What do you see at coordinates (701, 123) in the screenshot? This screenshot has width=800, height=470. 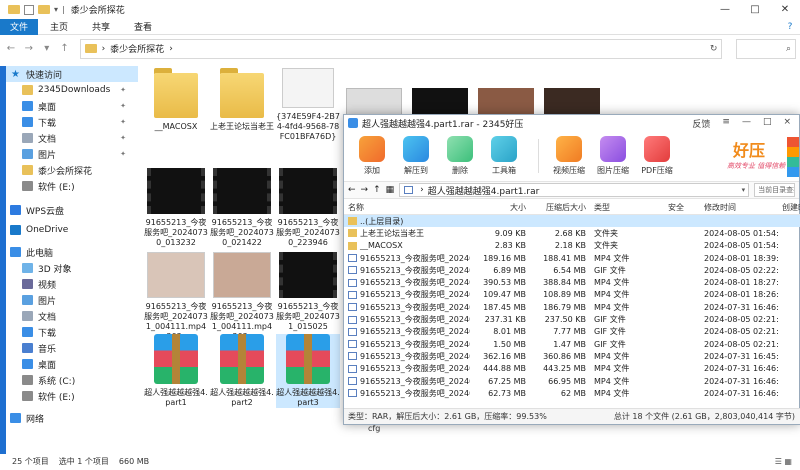 I see `feedback-button: 反馈` at bounding box center [701, 123].